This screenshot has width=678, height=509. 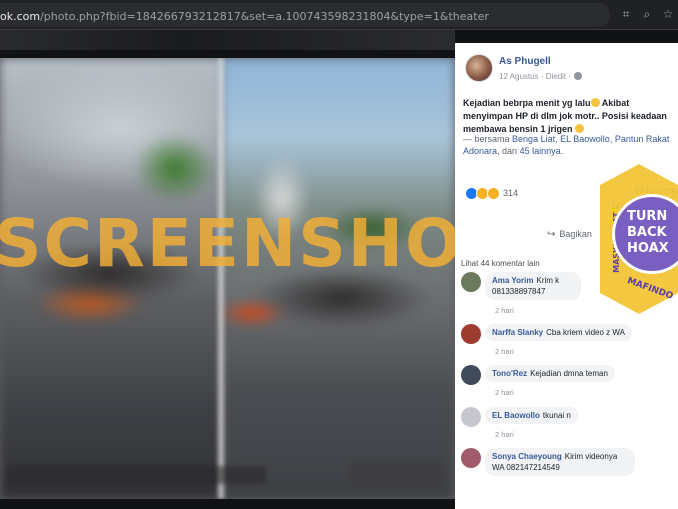 I want to click on share-button: ↪ Bagikan, so click(x=569, y=234).